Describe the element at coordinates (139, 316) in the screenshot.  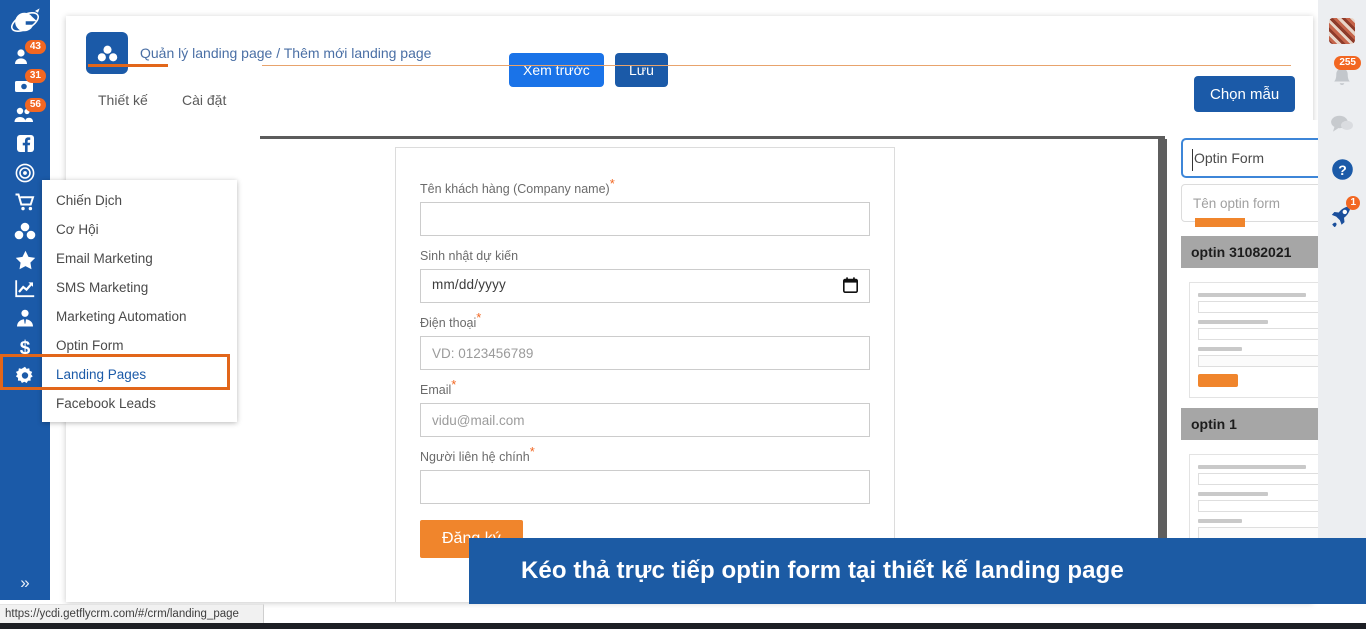
I see `menu-item-marketing-automation: Marketing Automation` at that location.